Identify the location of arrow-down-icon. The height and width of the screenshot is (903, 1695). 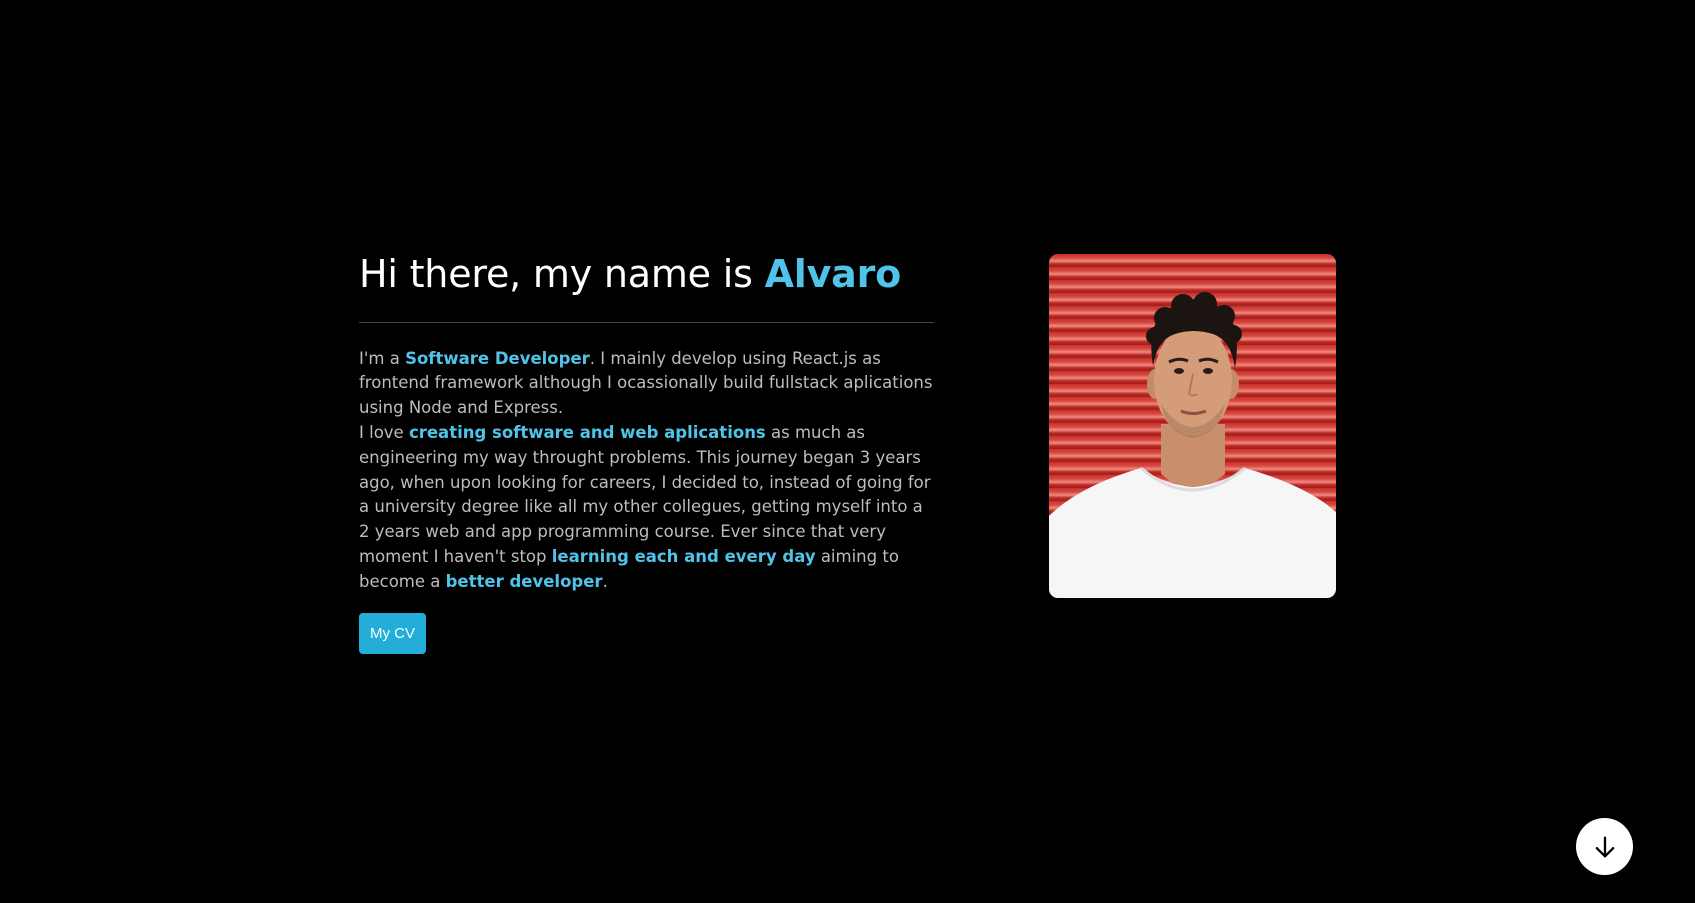
(1604, 846).